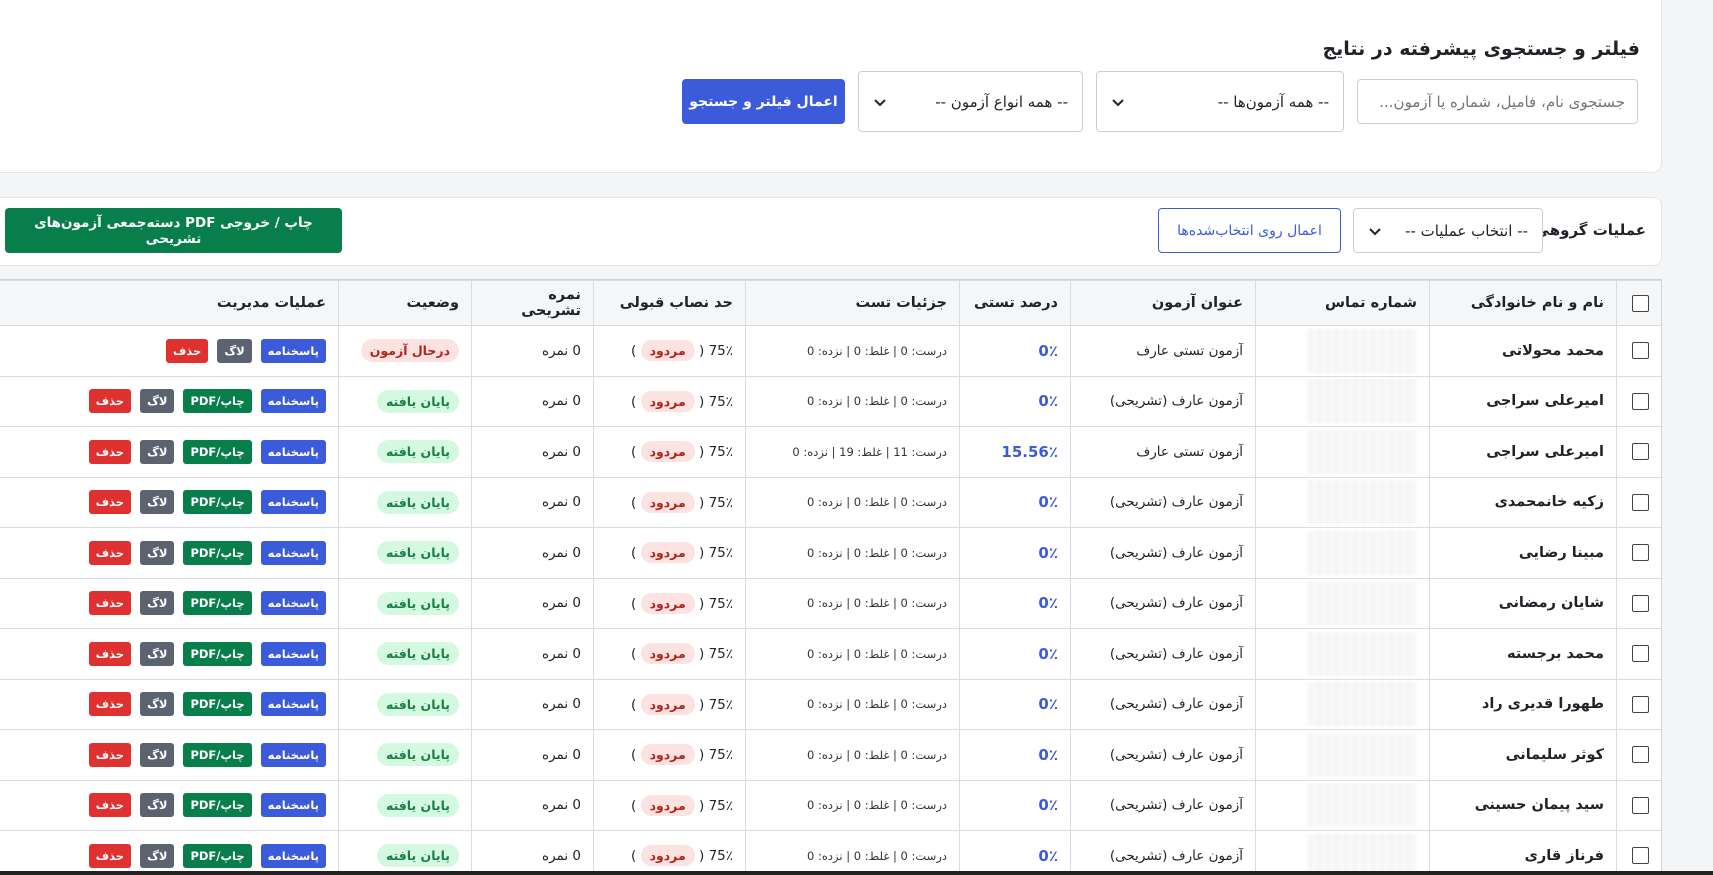 The height and width of the screenshot is (875, 1713). I want to click on pass-threshold-close: ), so click(634, 401).